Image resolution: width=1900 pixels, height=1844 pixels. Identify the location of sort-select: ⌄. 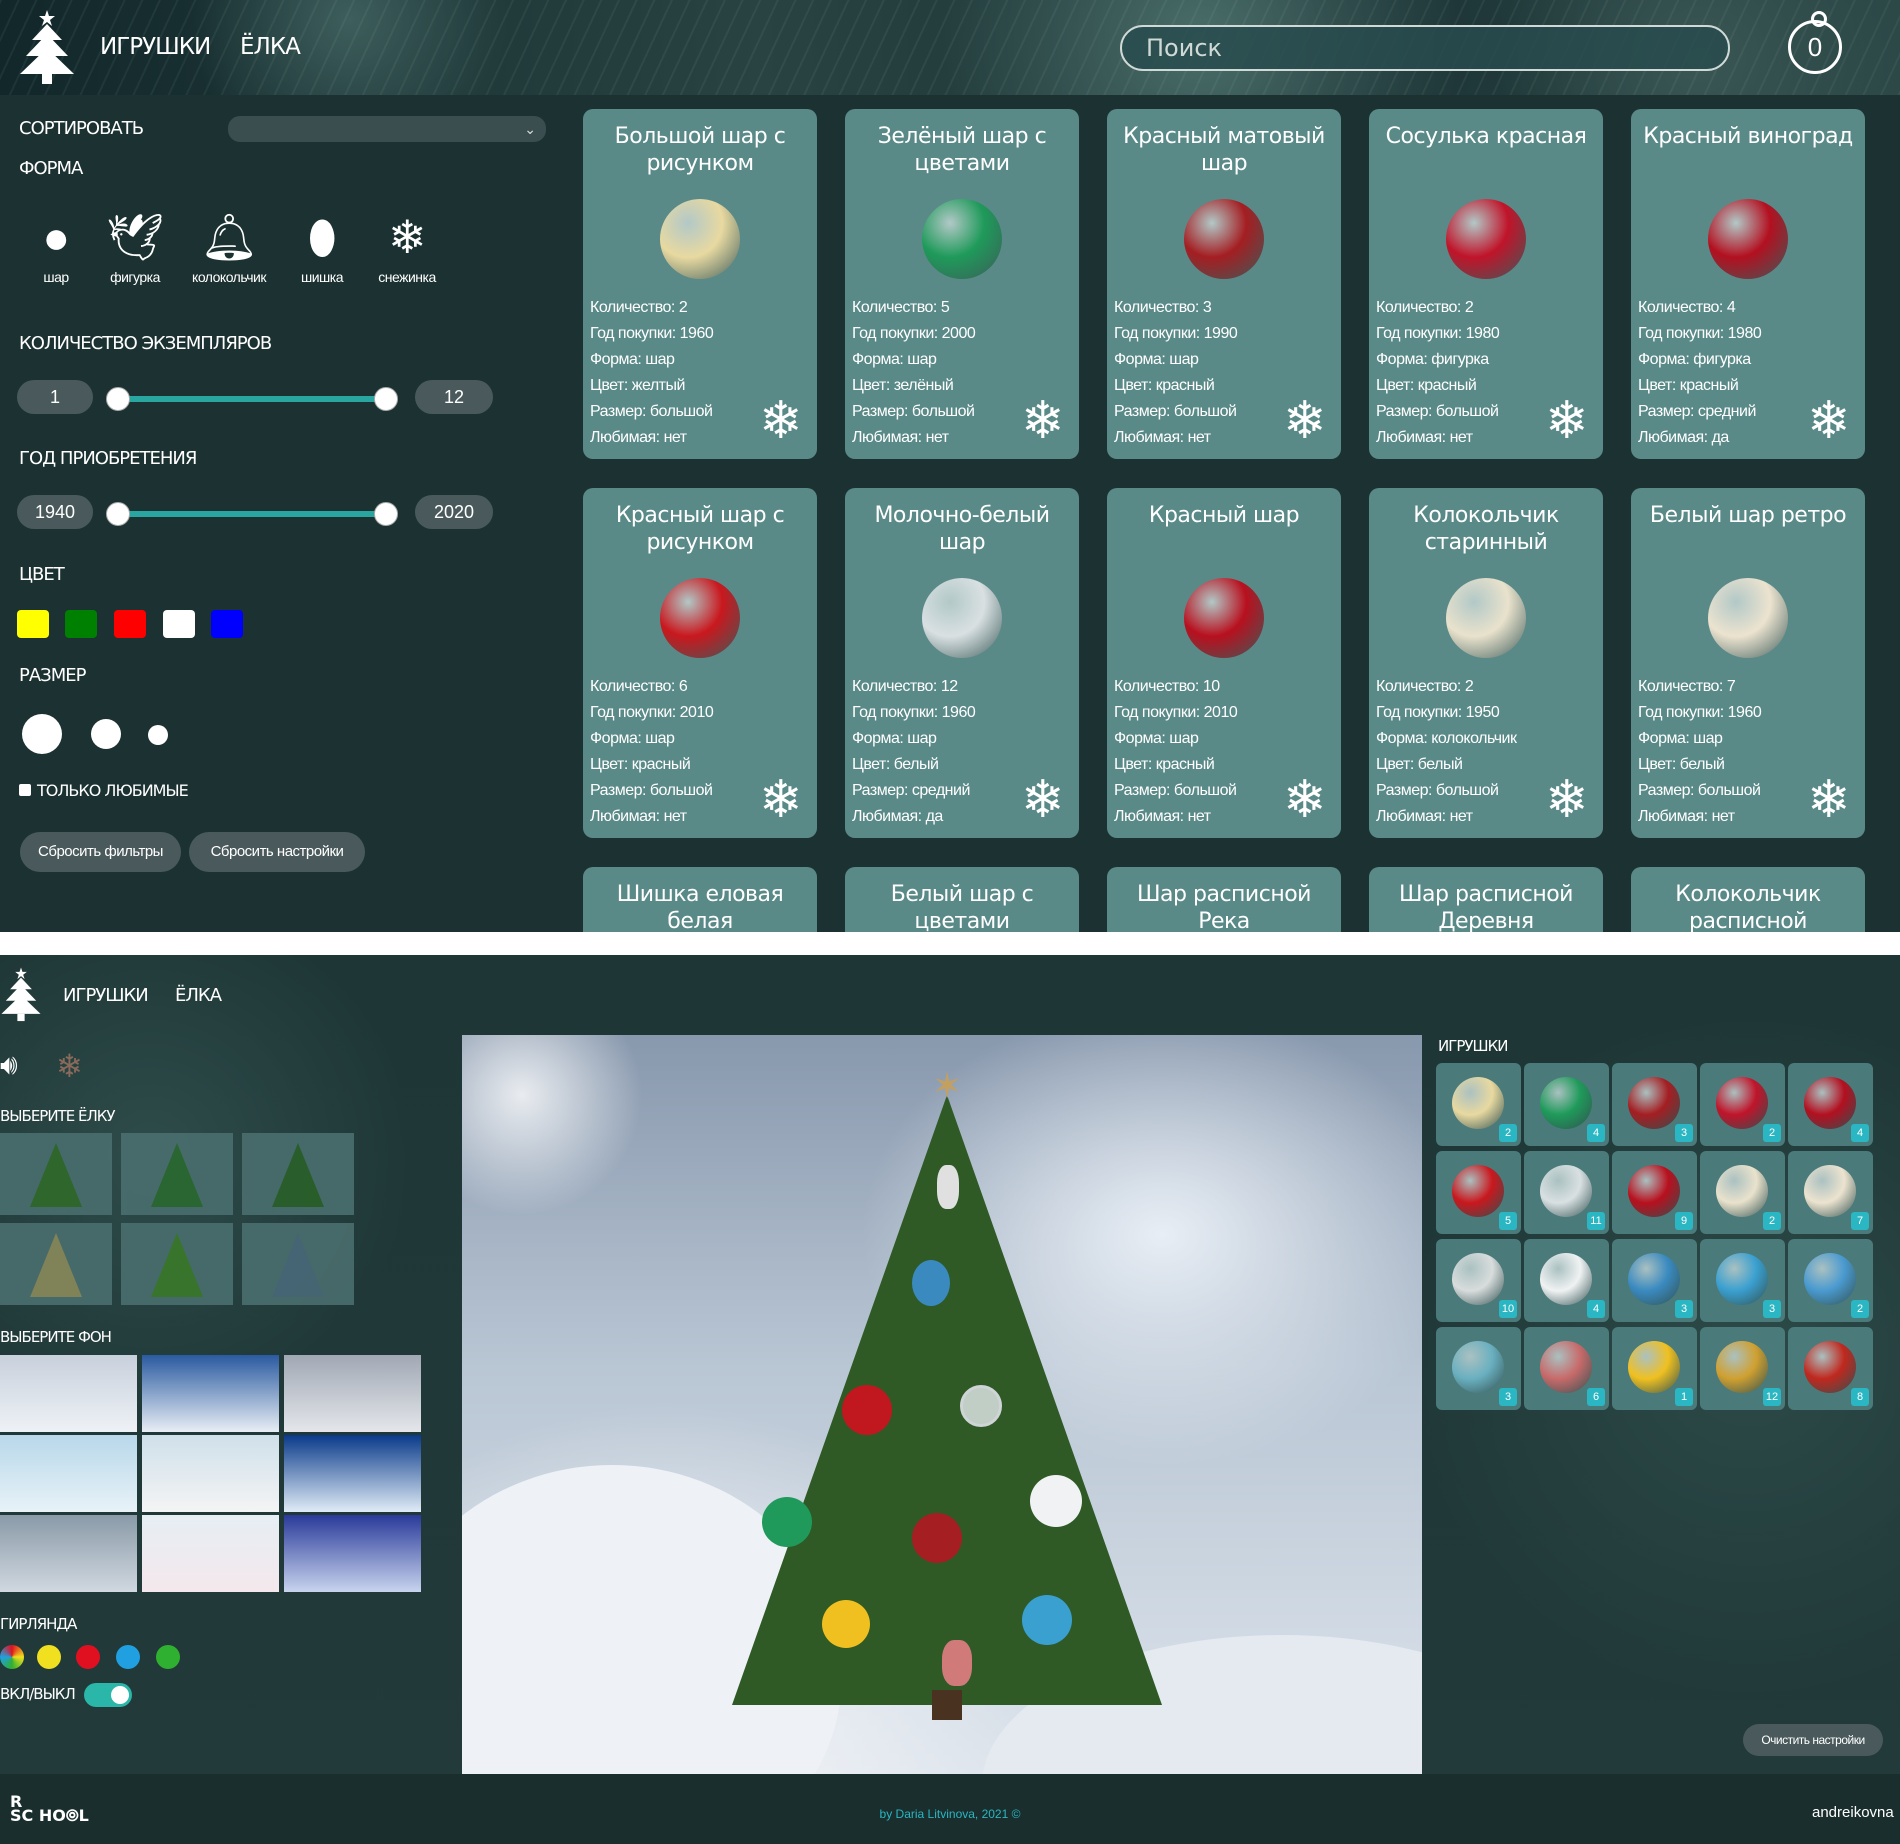
(387, 129).